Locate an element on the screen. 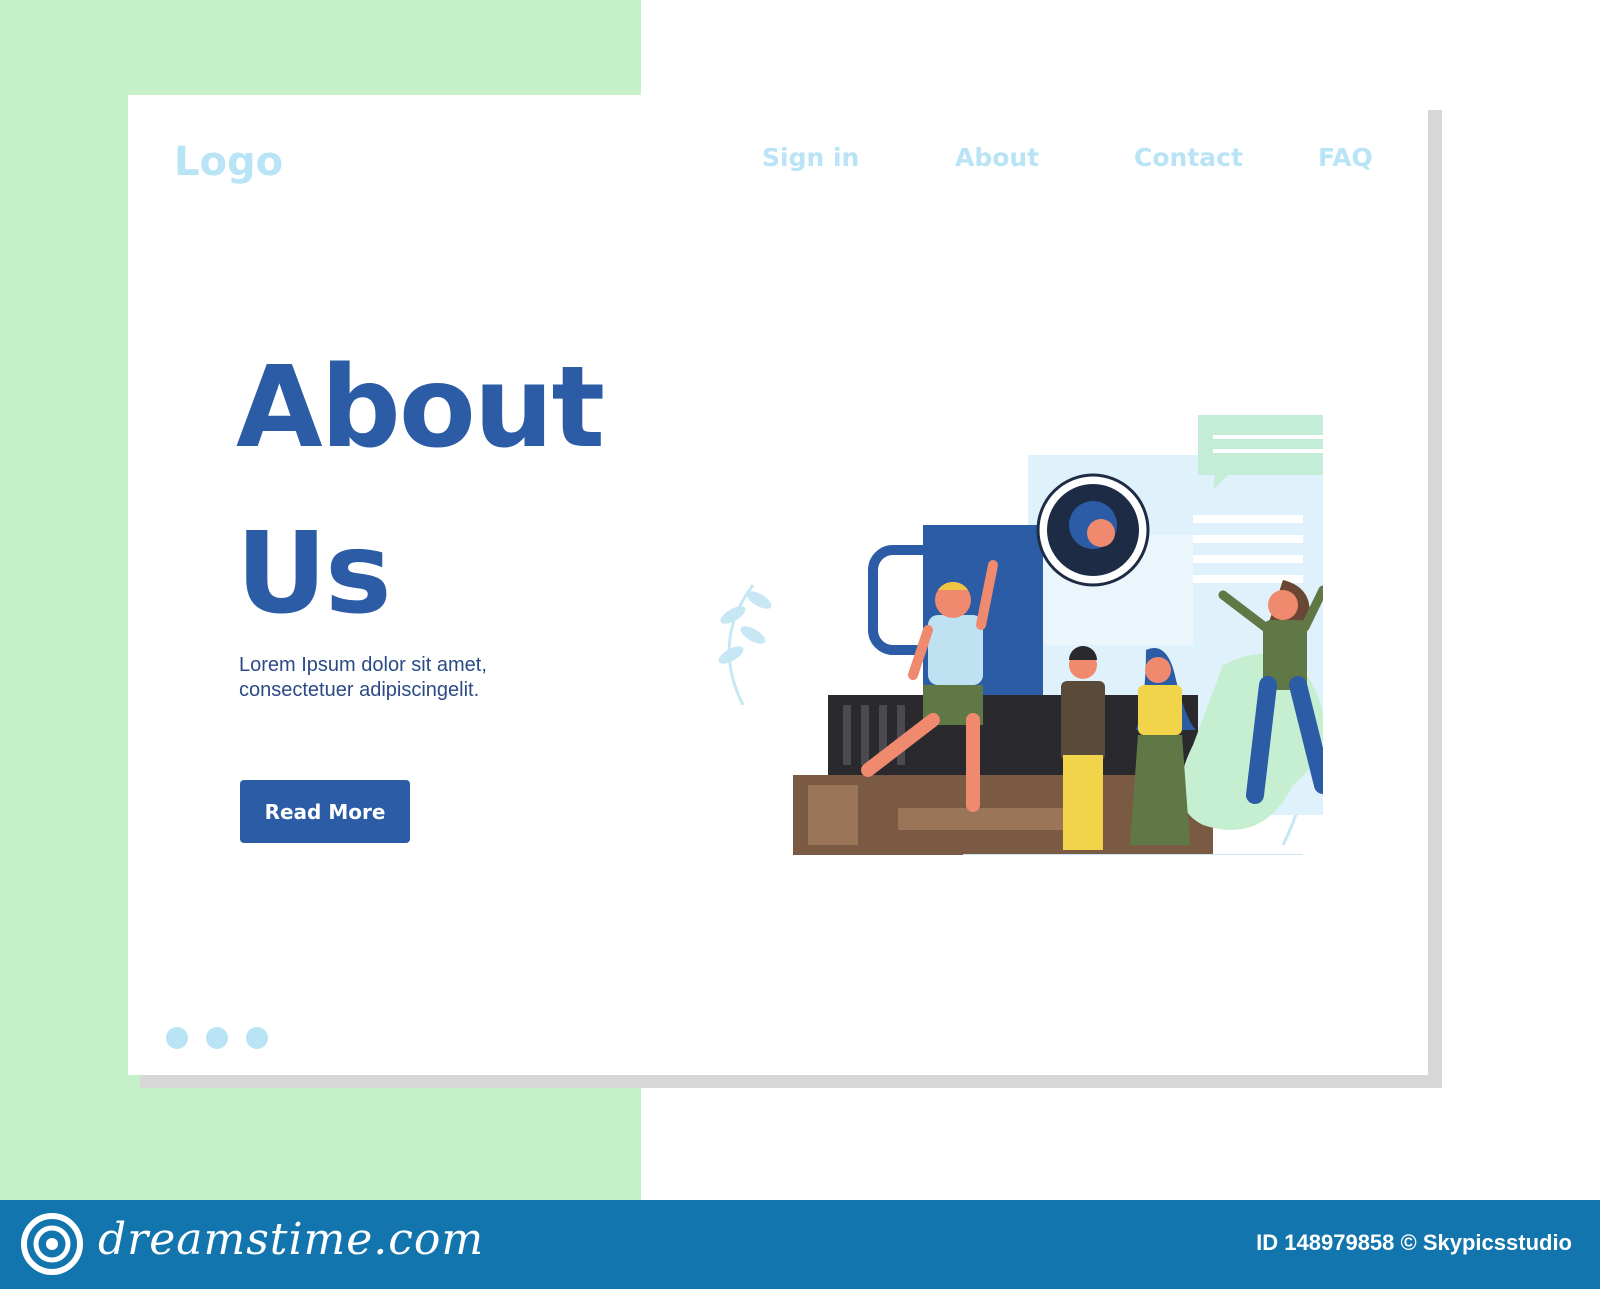  nav-sign-in: Sign in is located at coordinates (810, 157).